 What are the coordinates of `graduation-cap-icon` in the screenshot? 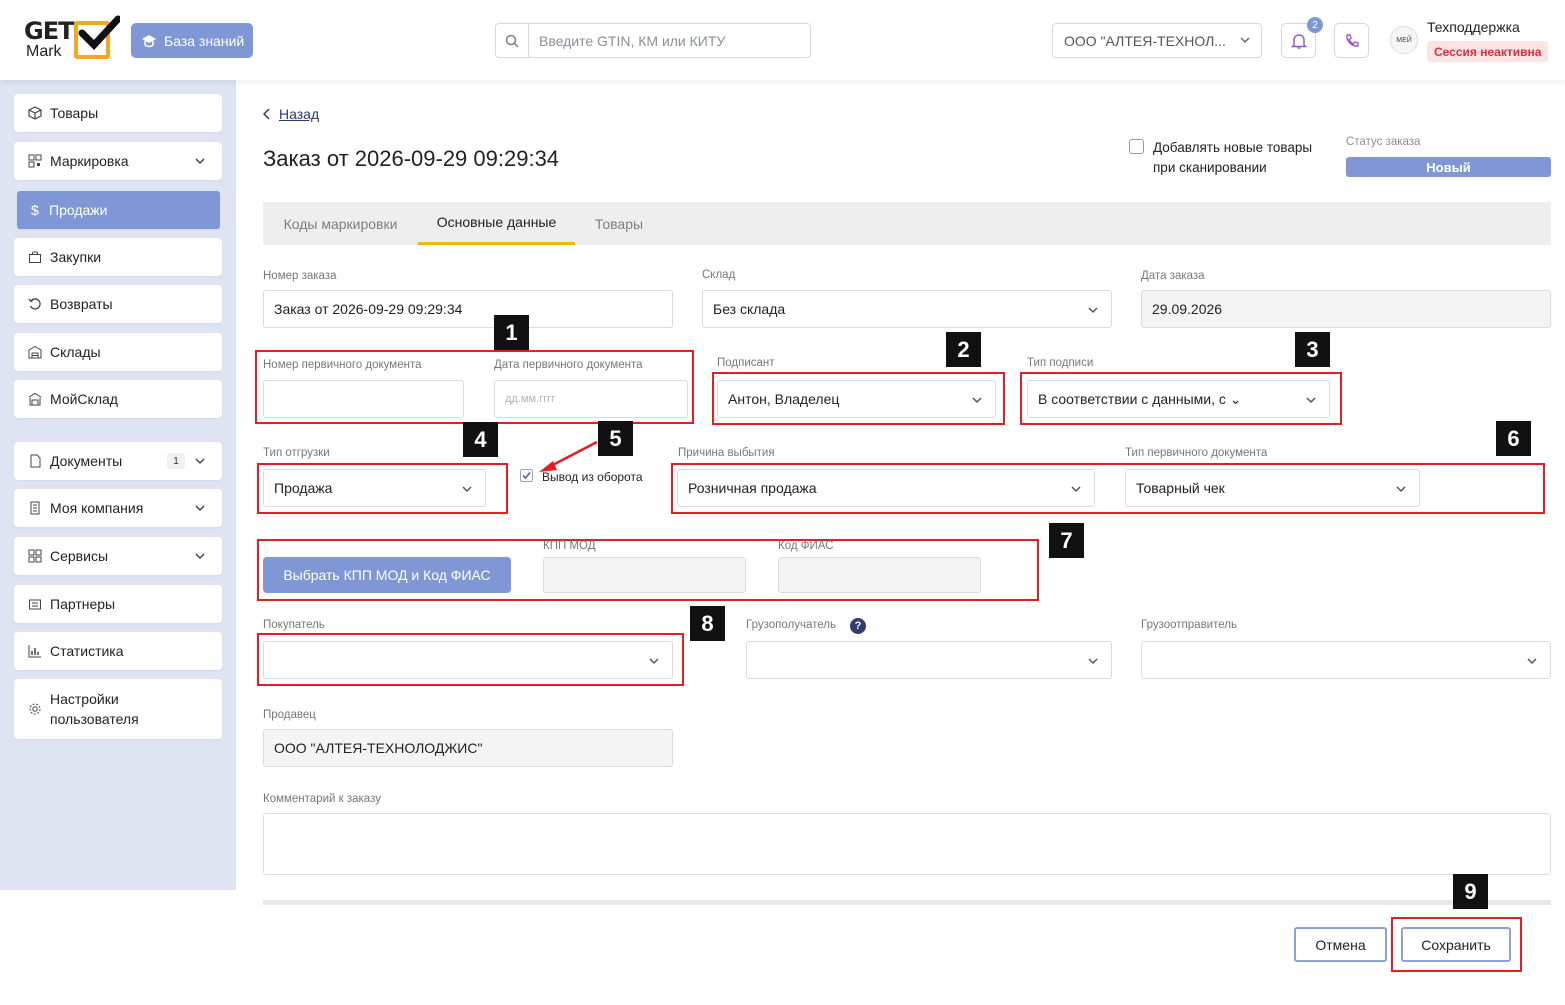 It's located at (149, 40).